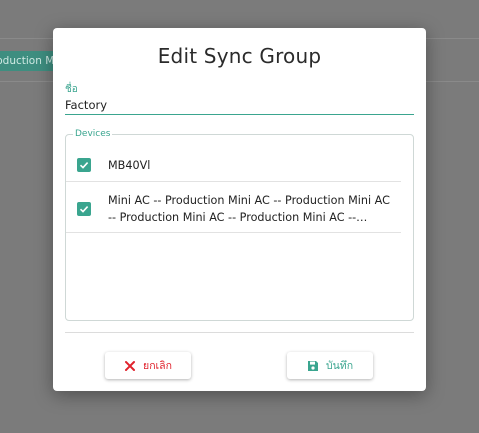 The width and height of the screenshot is (479, 433). I want to click on device-label: MB40Vl, so click(129, 165).